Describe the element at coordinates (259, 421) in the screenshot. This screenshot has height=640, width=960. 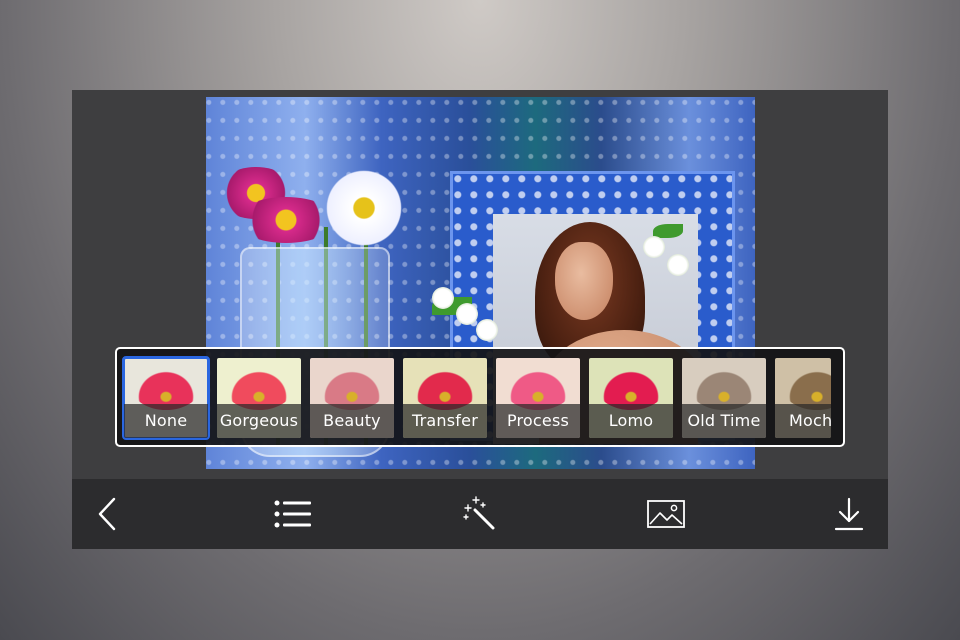
I see `filter-label: Gorgeous` at that location.